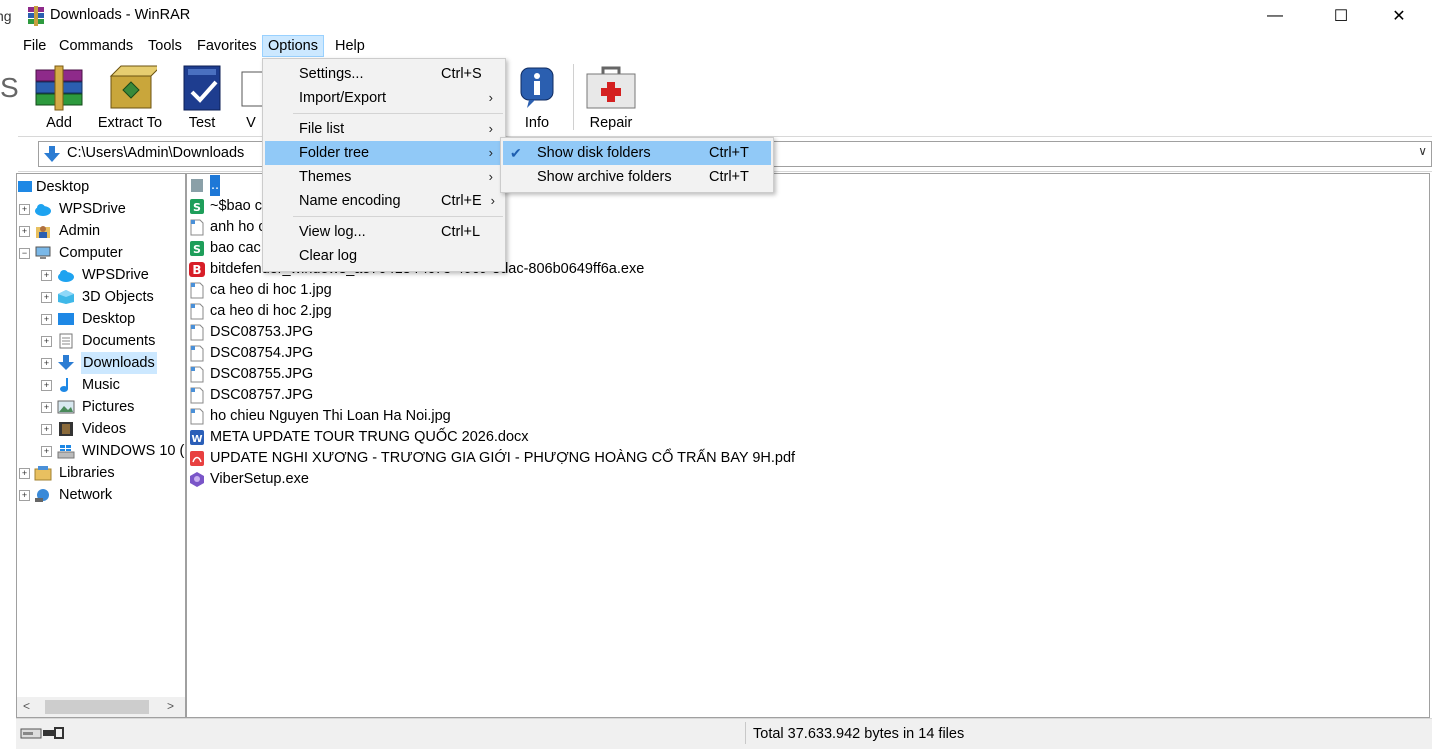  Describe the element at coordinates (350, 46) in the screenshot. I see `menu-help: Help` at that location.